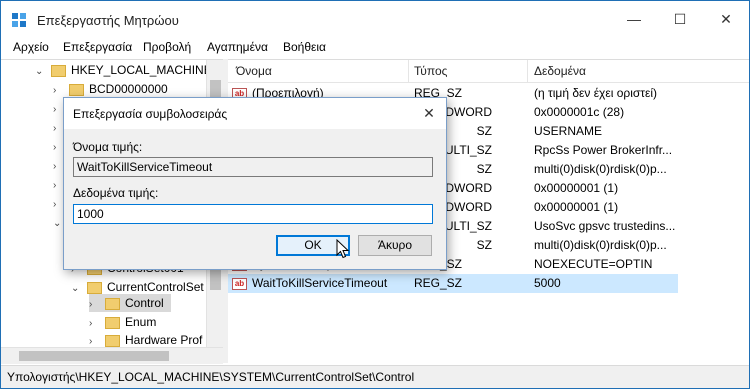 This screenshot has width=750, height=389. What do you see at coordinates (488, 71) in the screenshot?
I see `list-header: Όνομα Τύπος Δεδομένα` at bounding box center [488, 71].